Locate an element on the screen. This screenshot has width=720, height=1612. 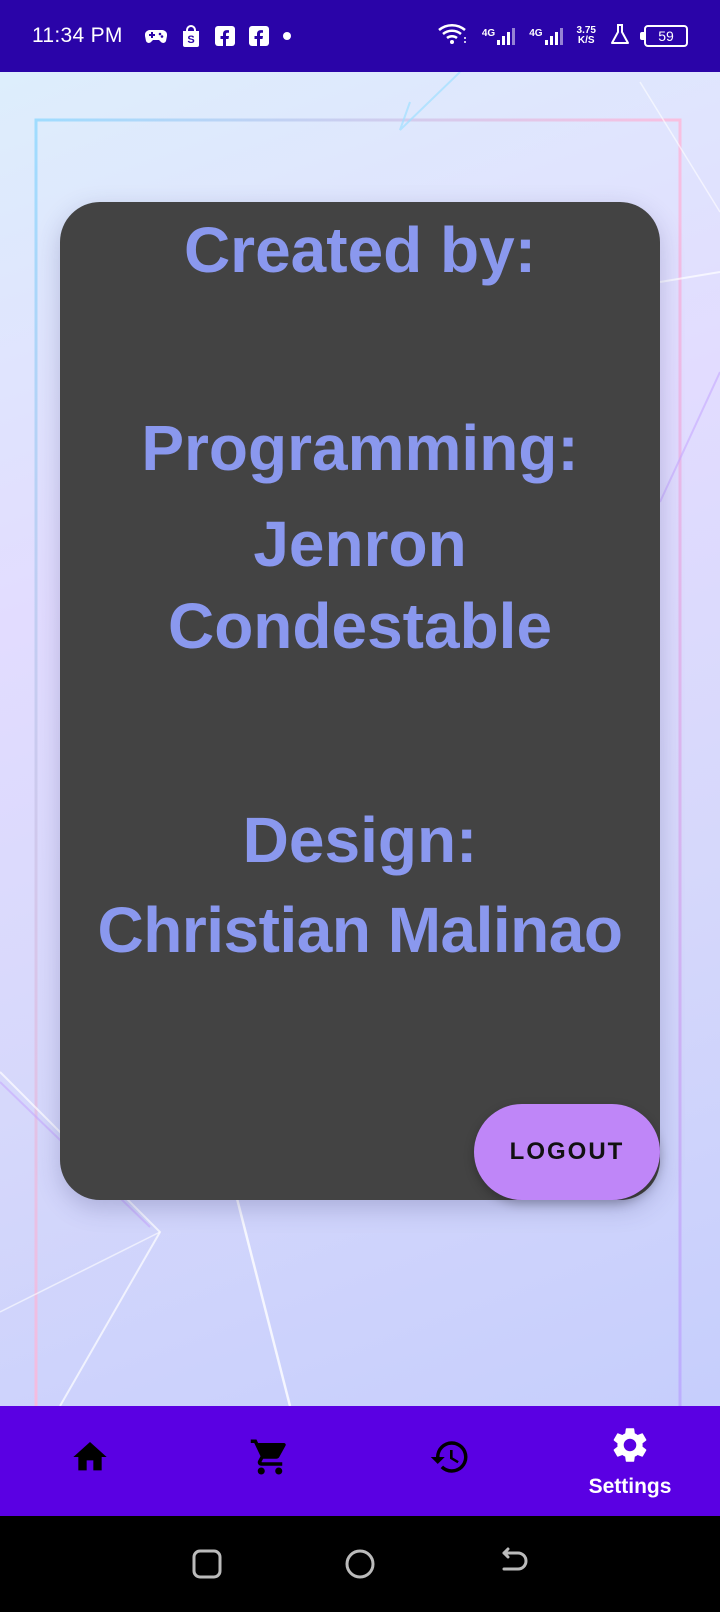
nav-item-history is located at coordinates (450, 1461).